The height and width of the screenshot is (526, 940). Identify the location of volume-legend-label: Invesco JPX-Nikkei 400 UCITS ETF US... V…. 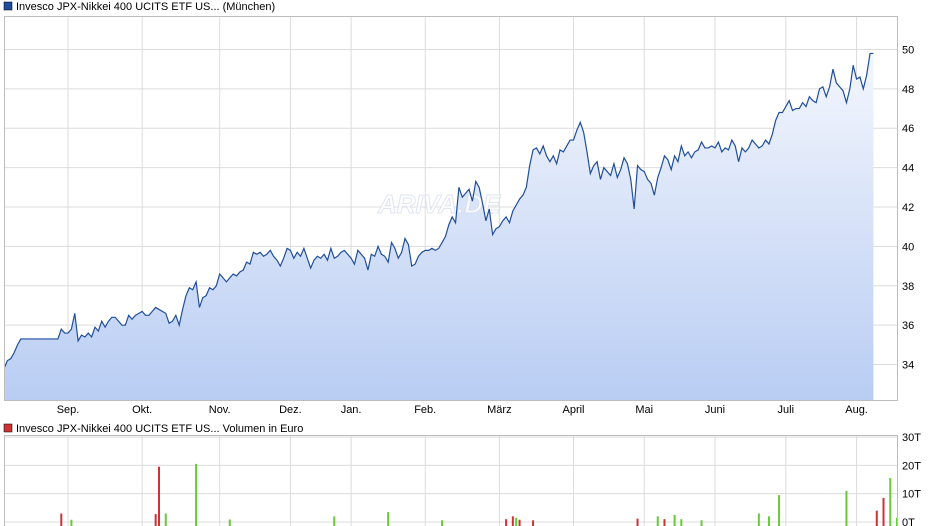
(159, 429).